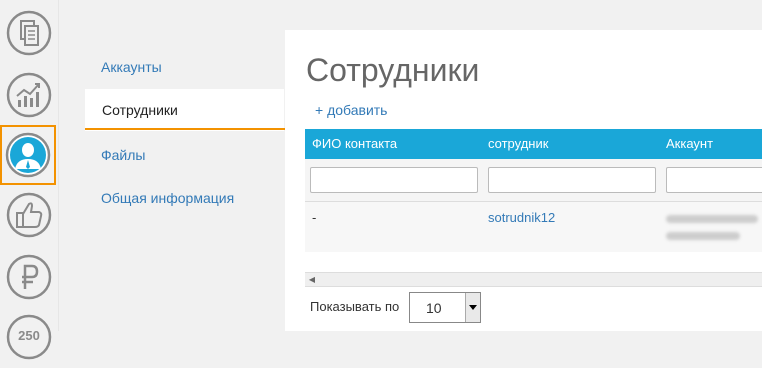  I want to click on documents-icon, so click(29, 33).